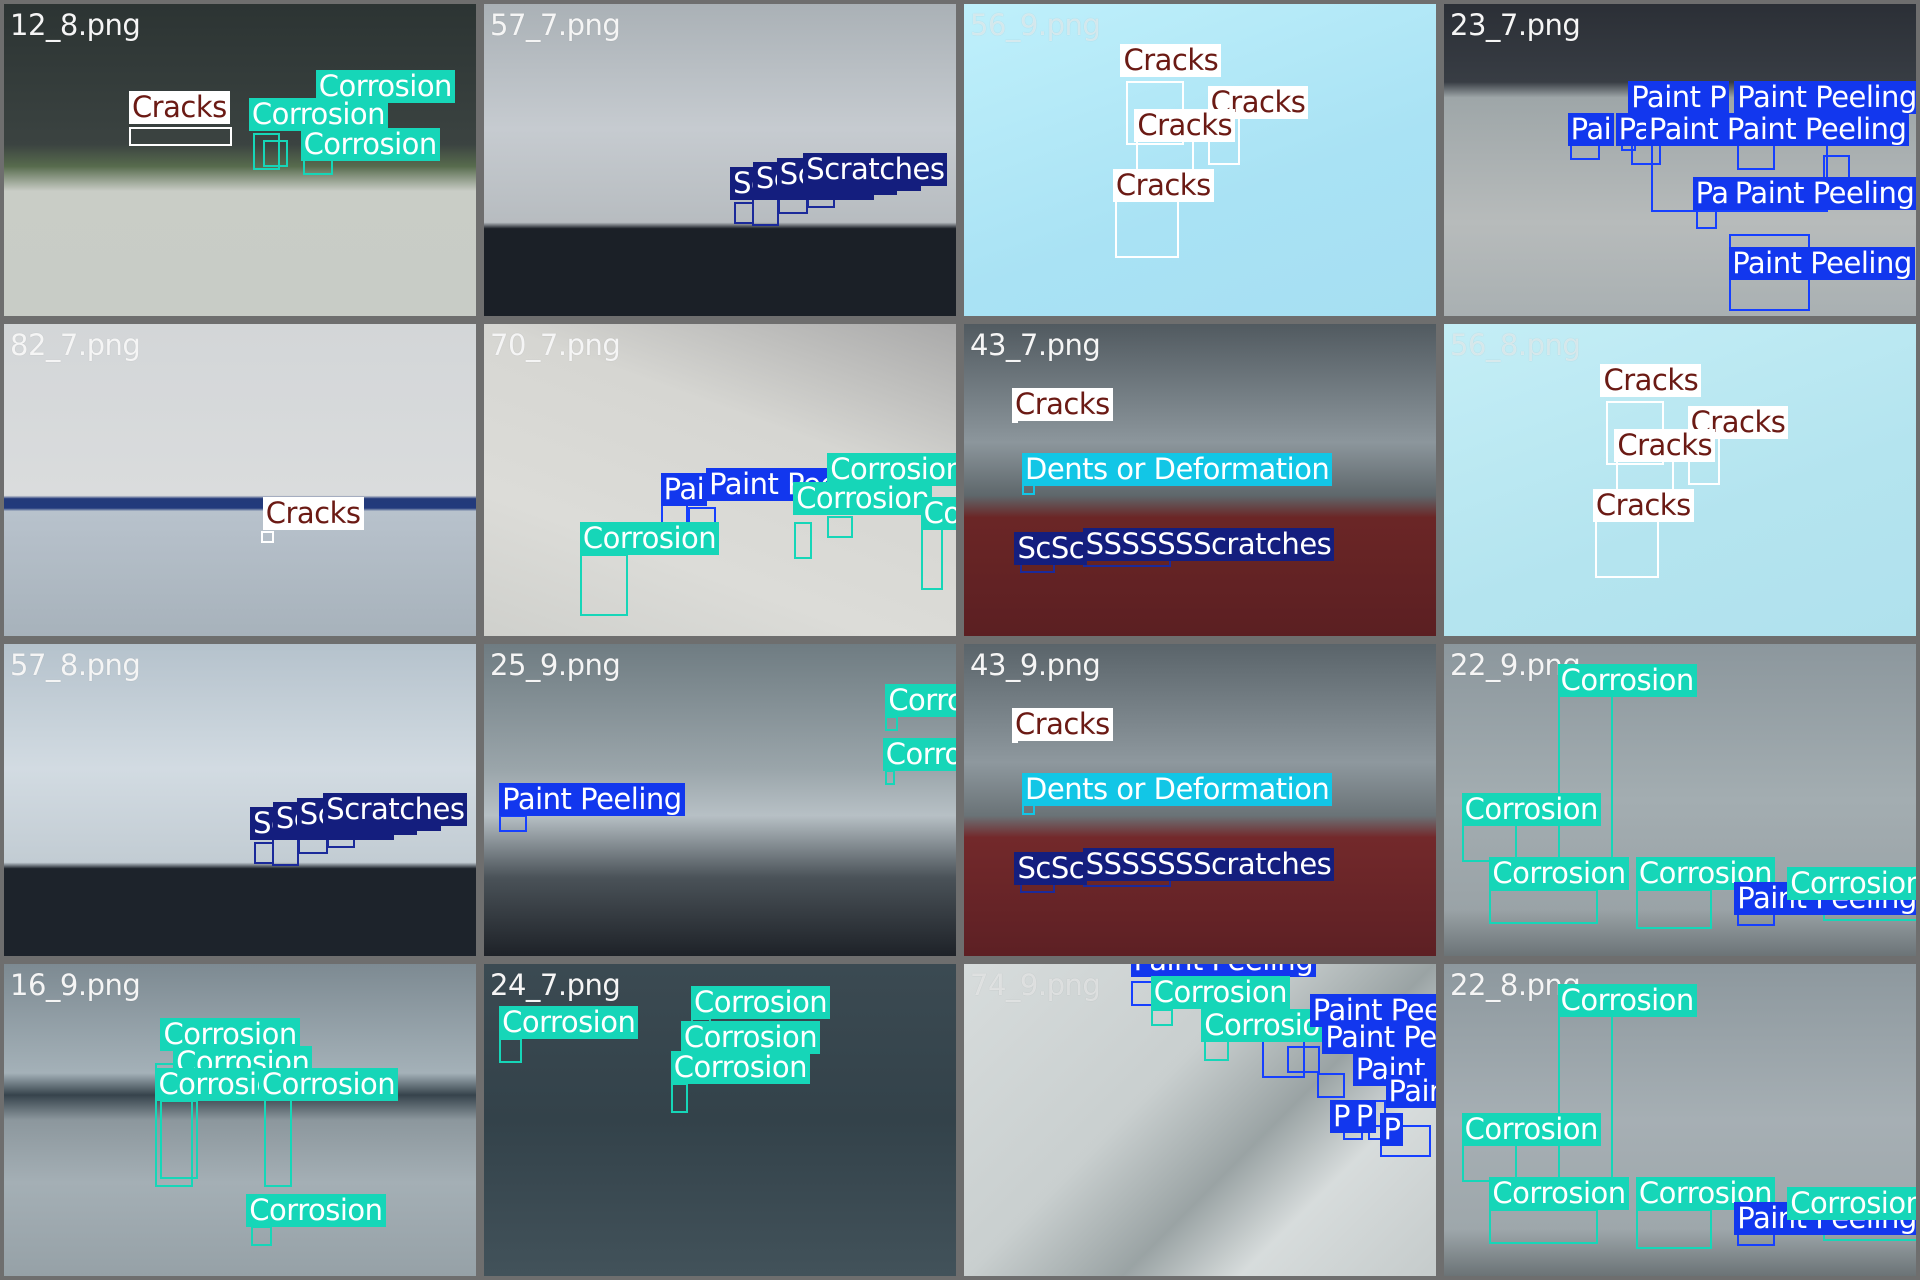 This screenshot has height=1280, width=1920. What do you see at coordinates (1035, 345) in the screenshot?
I see `tile-filename: 43_7.png` at bounding box center [1035, 345].